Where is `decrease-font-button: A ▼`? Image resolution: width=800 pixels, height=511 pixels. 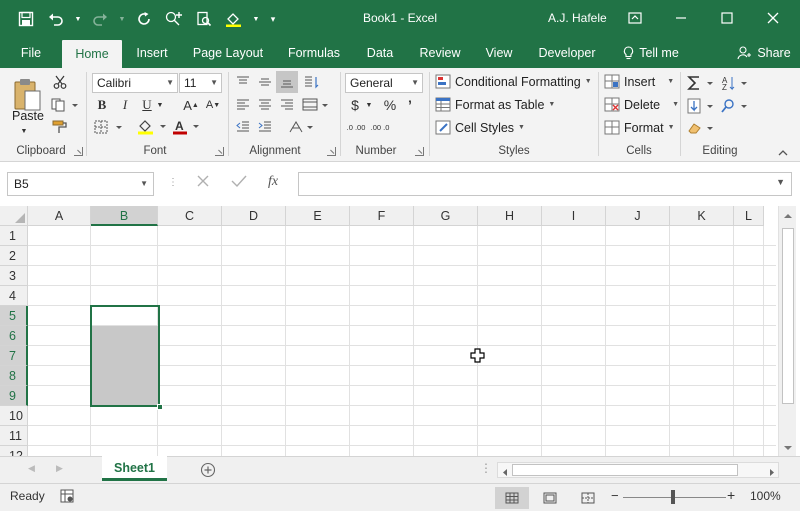
decrease-font-button: A ▼ is located at coordinates (213, 105).